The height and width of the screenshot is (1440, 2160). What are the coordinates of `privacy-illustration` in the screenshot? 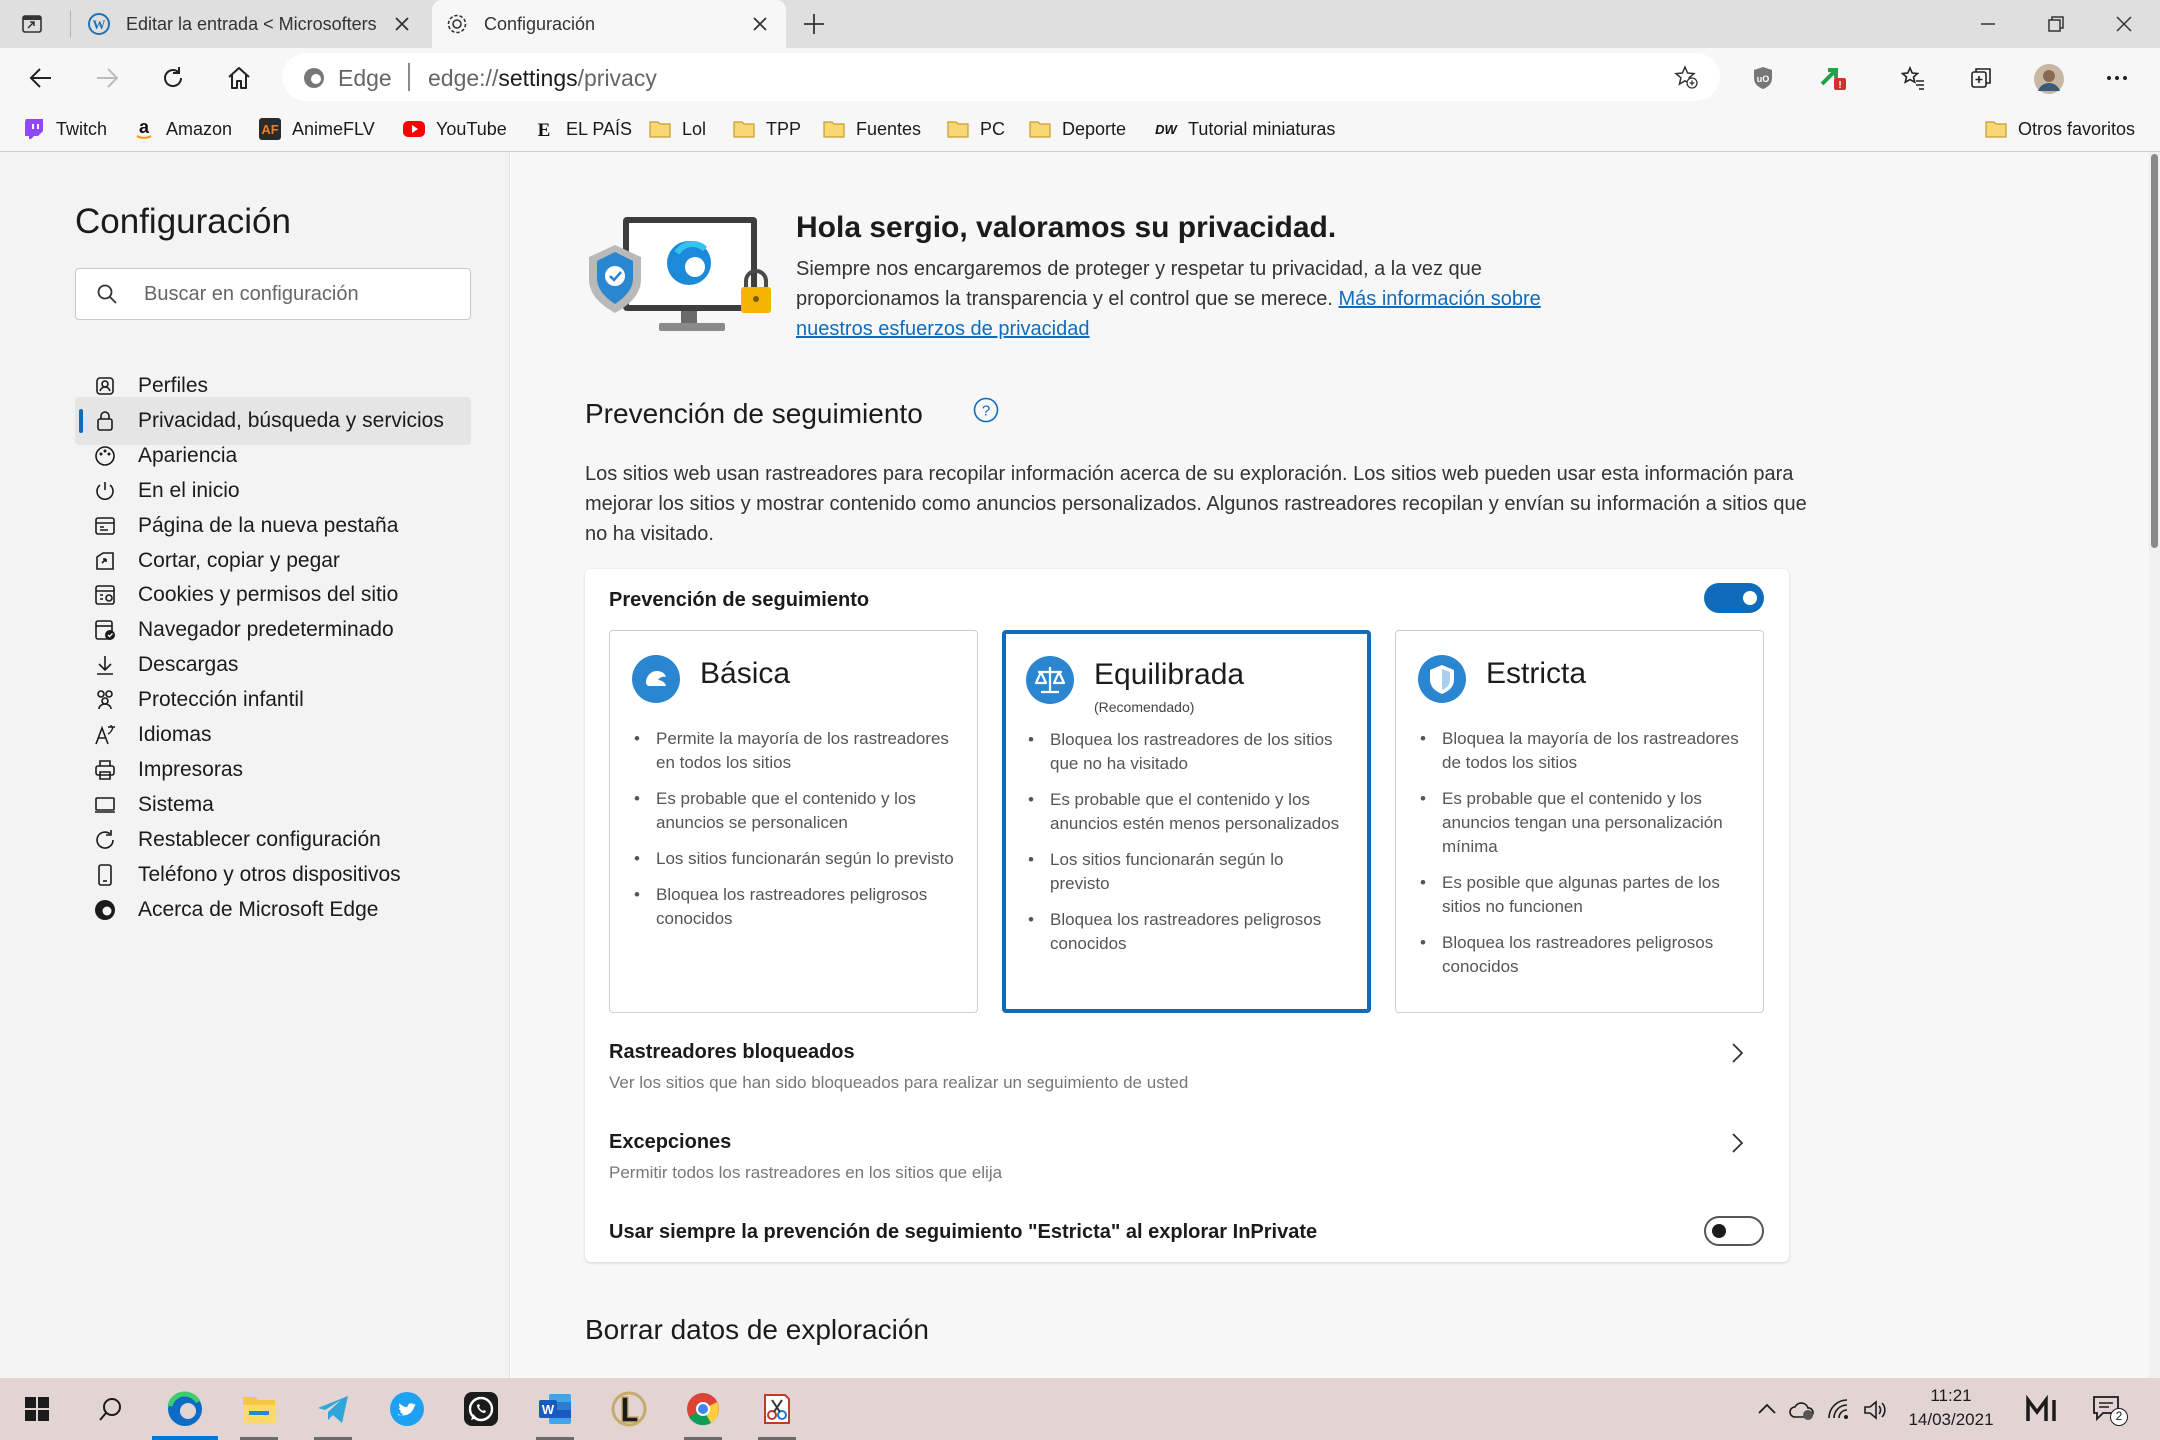 It's located at (680, 274).